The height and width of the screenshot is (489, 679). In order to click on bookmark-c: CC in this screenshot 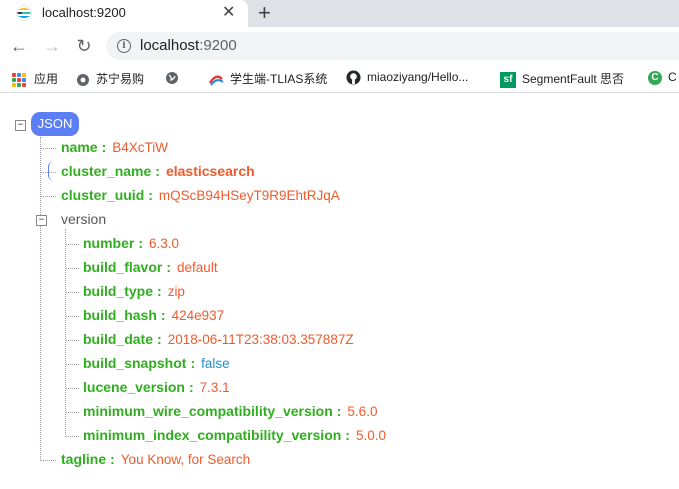, I will do `click(662, 77)`.